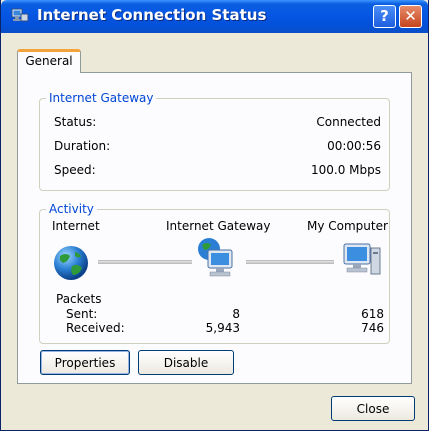 The width and height of the screenshot is (429, 431). Describe the element at coordinates (384, 16) in the screenshot. I see `help-button: ?` at that location.